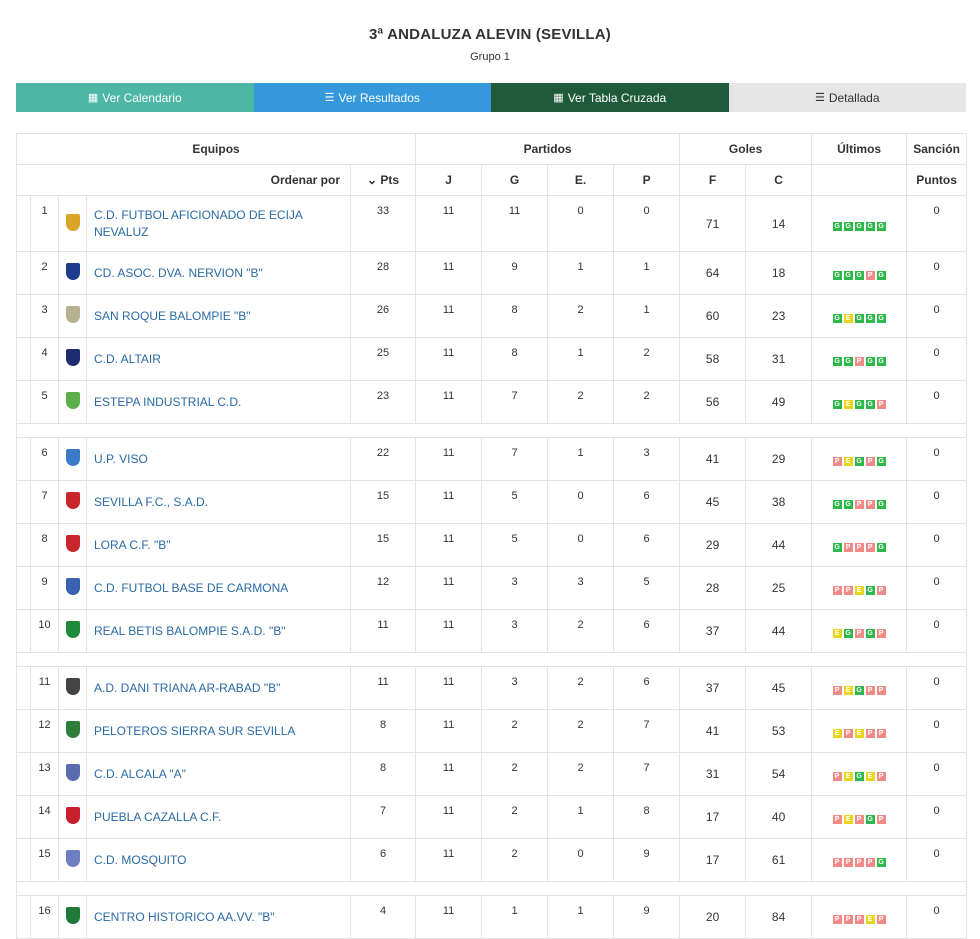  I want to click on last-results: PPEGP, so click(859, 588).